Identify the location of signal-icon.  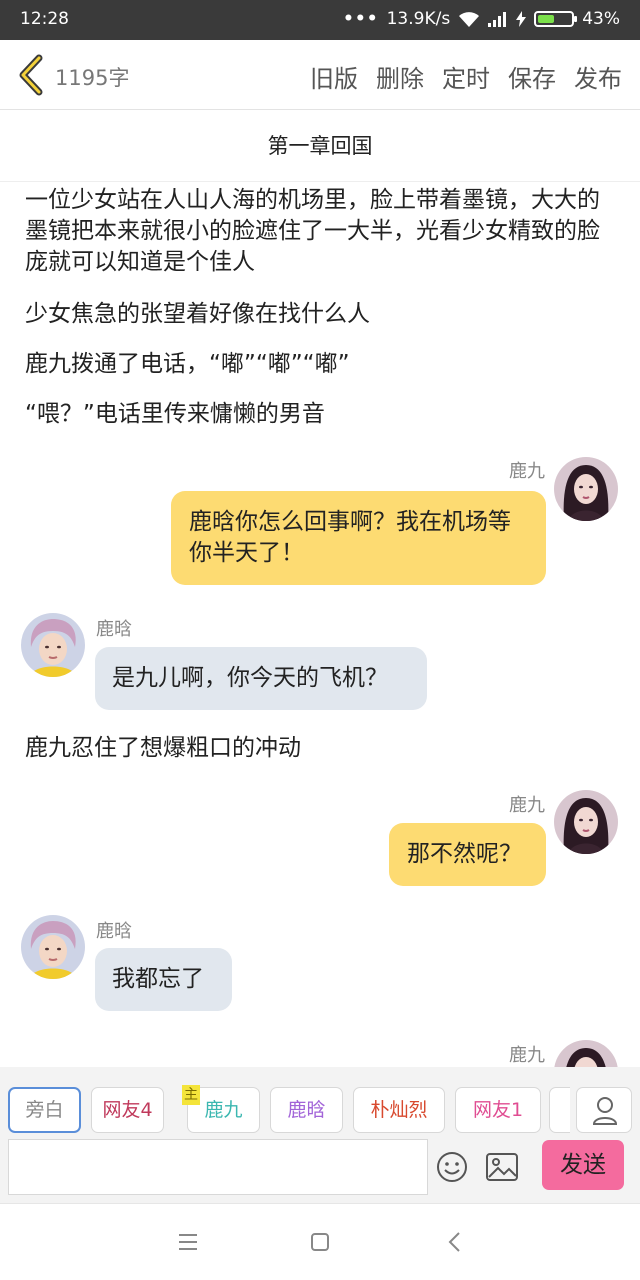
(497, 19).